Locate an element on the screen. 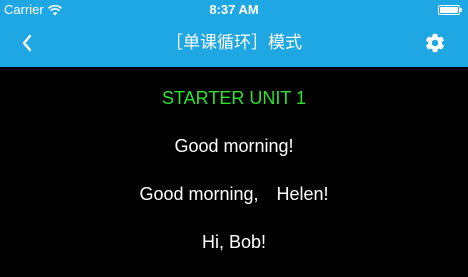 The height and width of the screenshot is (277, 468). battery-level is located at coordinates (449, 10).